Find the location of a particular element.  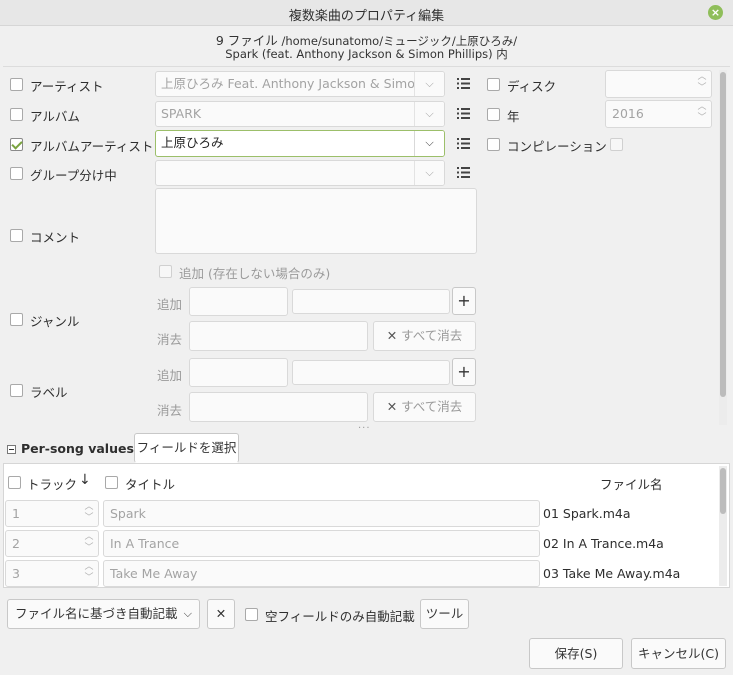

title-header-checkbox is located at coordinates (111, 482).